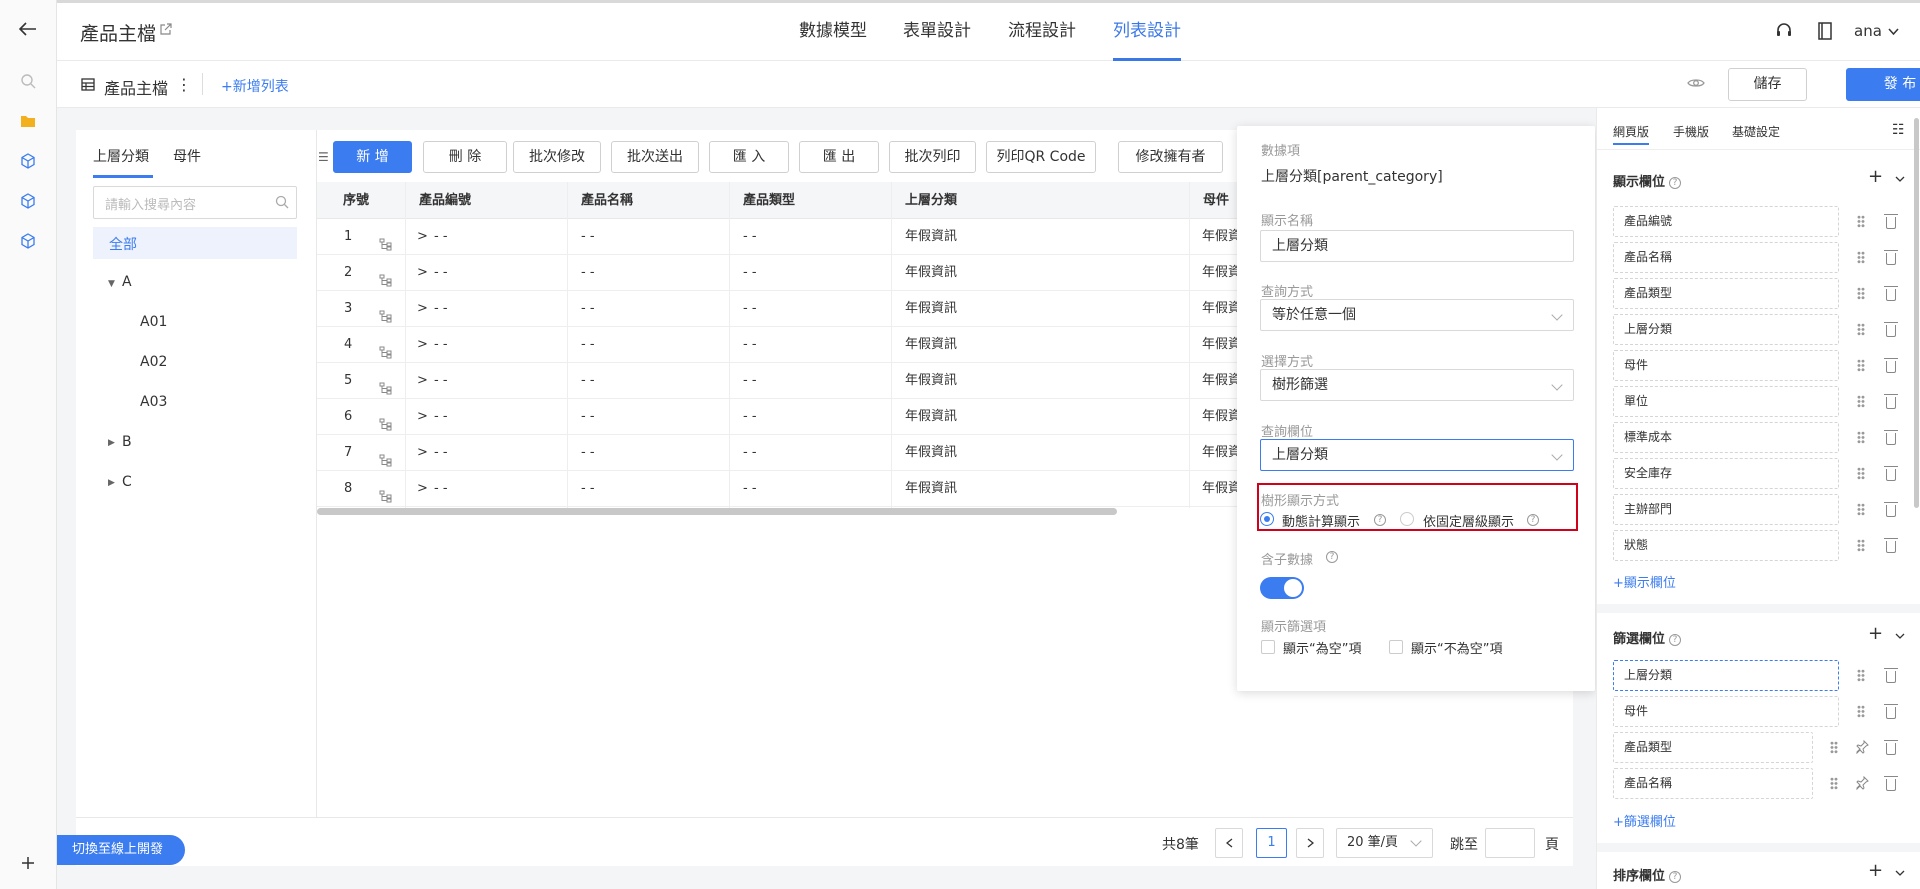 Image resolution: width=1920 pixels, height=889 pixels. What do you see at coordinates (777, 345) in the screenshot?
I see `table-row: 4 > - - - - - - 年假資訊 年假資` at bounding box center [777, 345].